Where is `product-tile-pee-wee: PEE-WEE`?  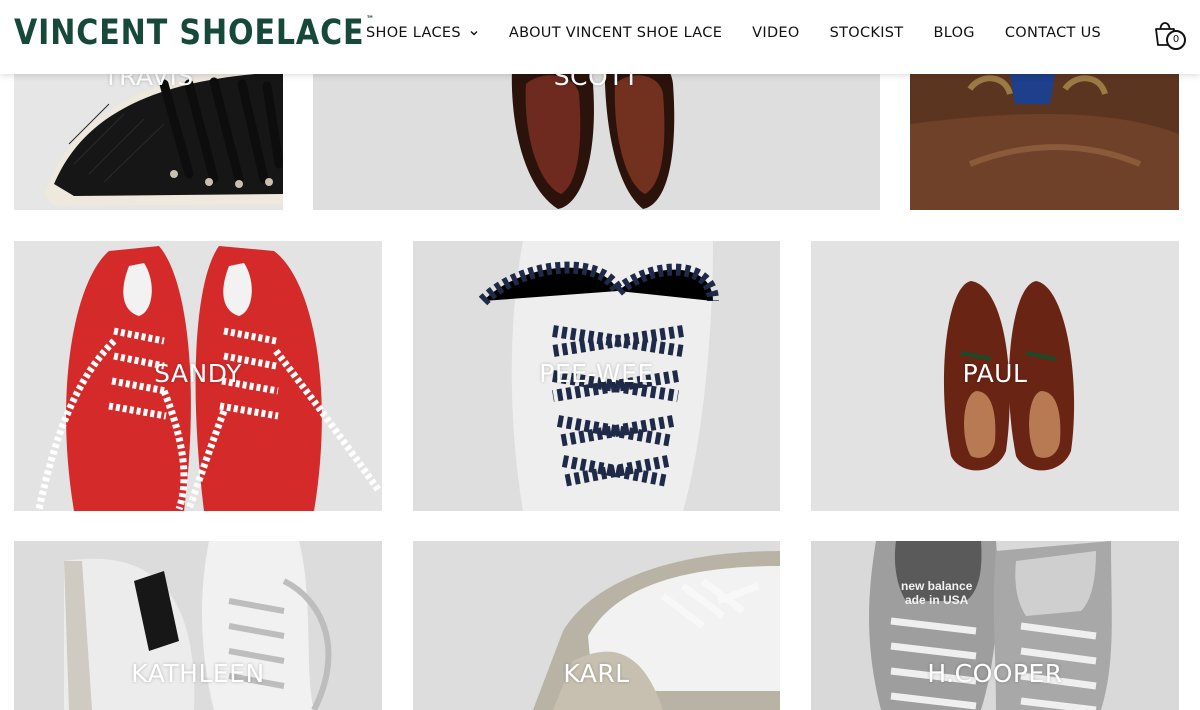 product-tile-pee-wee: PEE-WEE is located at coordinates (596, 376).